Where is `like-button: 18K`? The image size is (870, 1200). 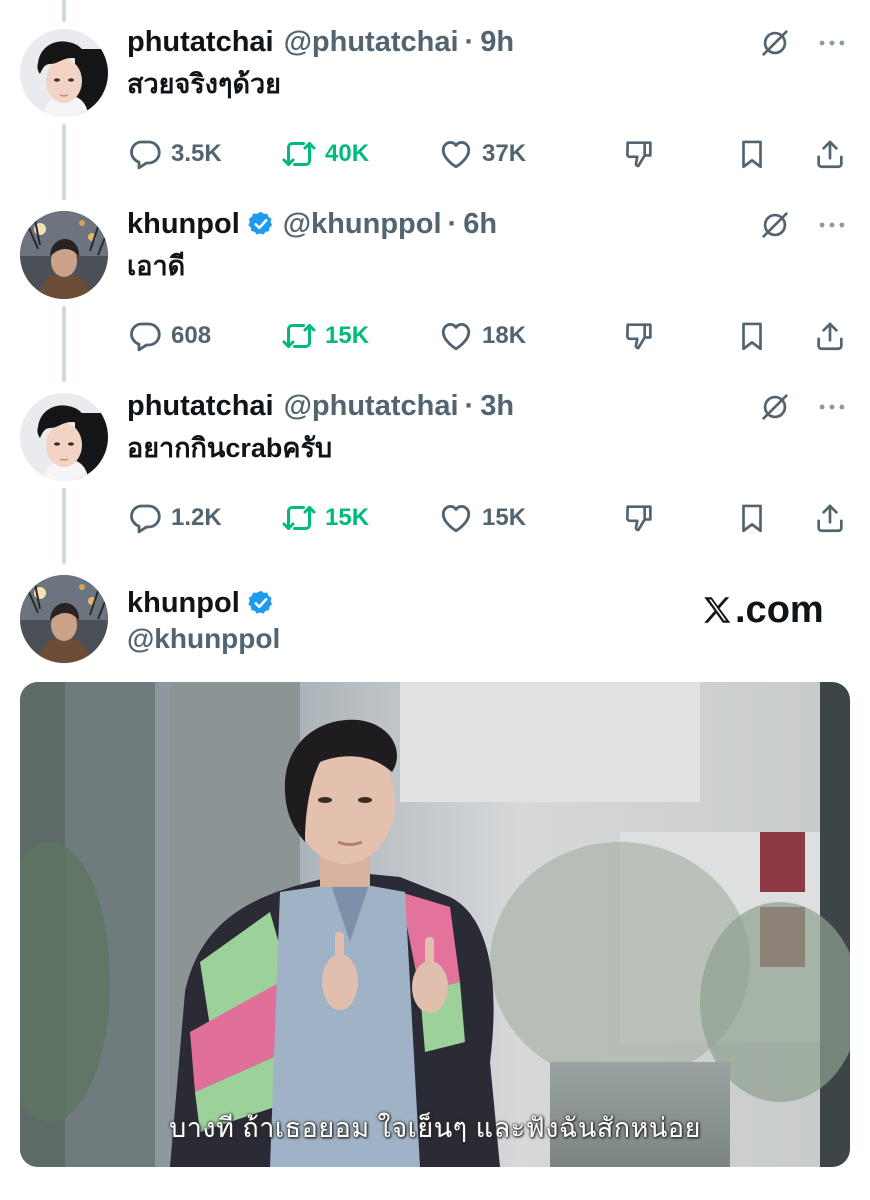 like-button: 18K is located at coordinates (482, 336).